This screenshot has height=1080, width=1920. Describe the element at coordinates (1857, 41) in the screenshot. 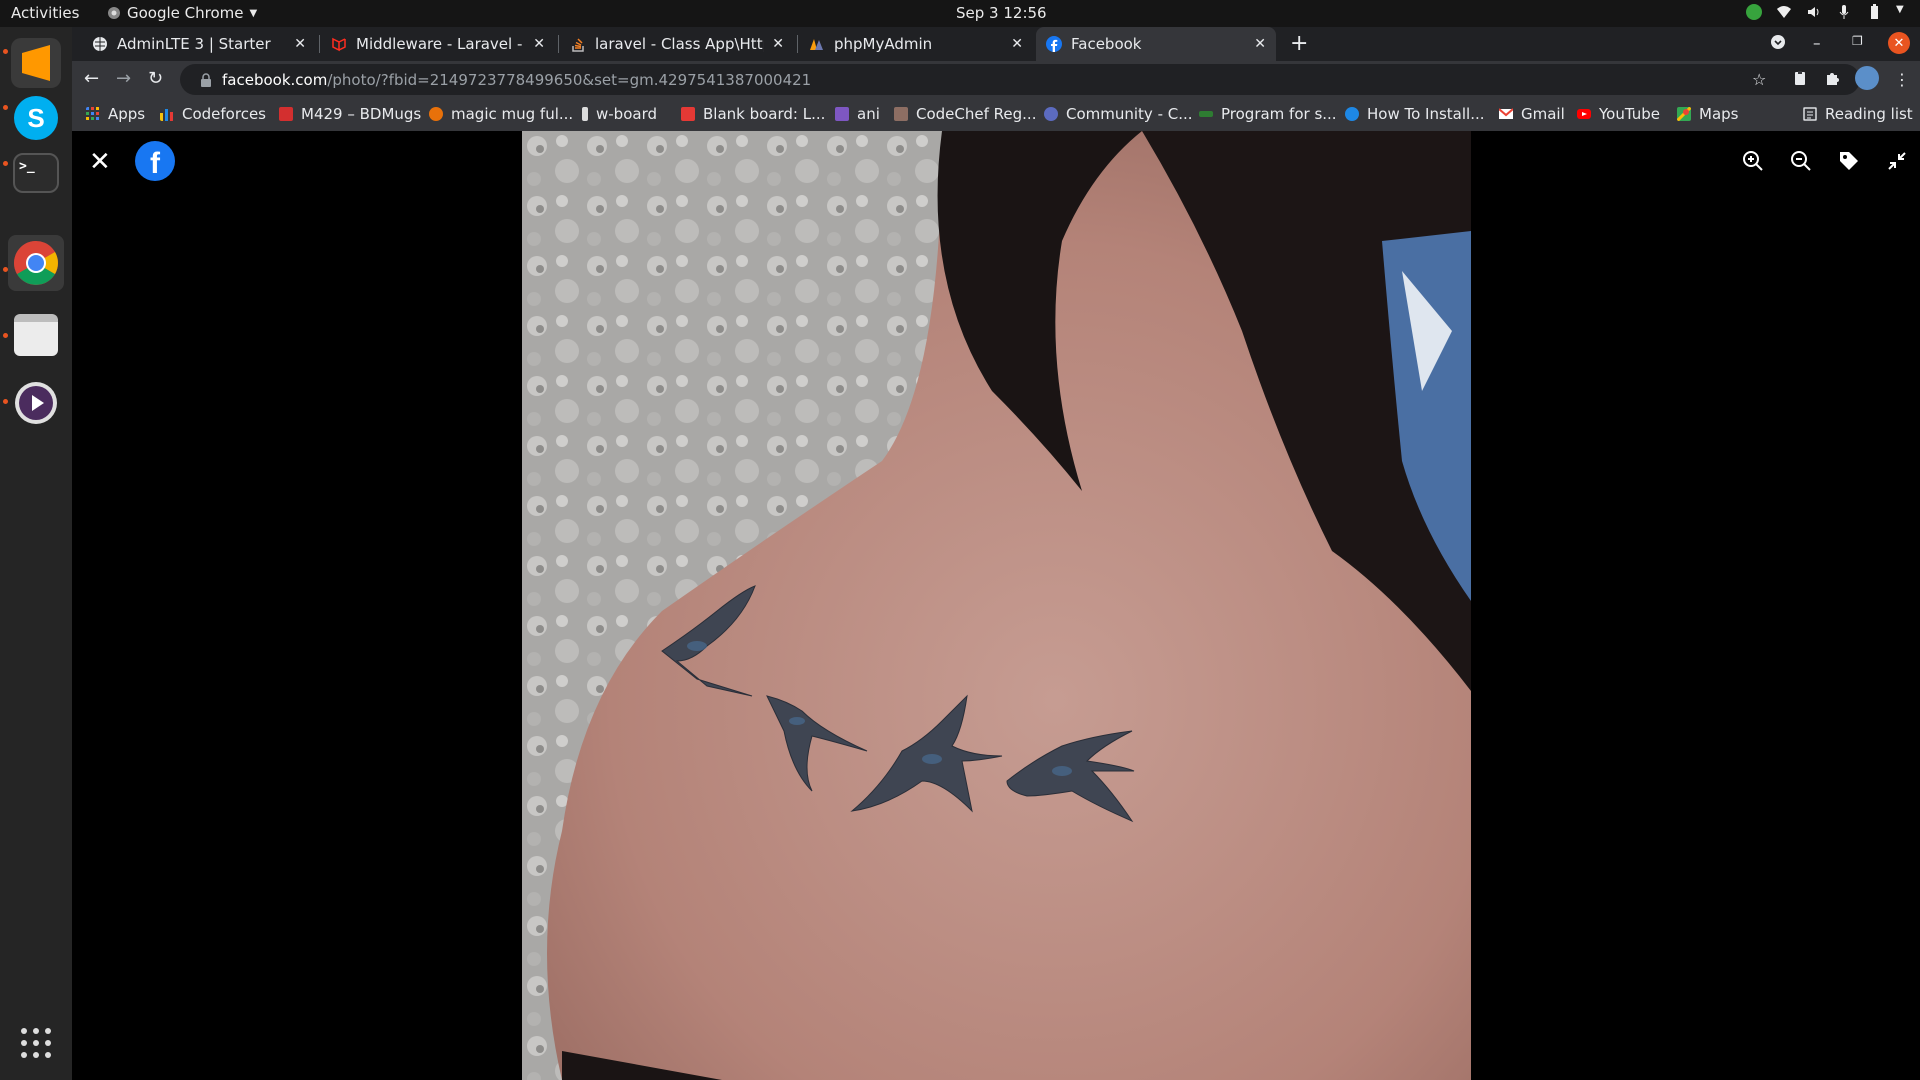

I see `restore-icon: ❐` at that location.